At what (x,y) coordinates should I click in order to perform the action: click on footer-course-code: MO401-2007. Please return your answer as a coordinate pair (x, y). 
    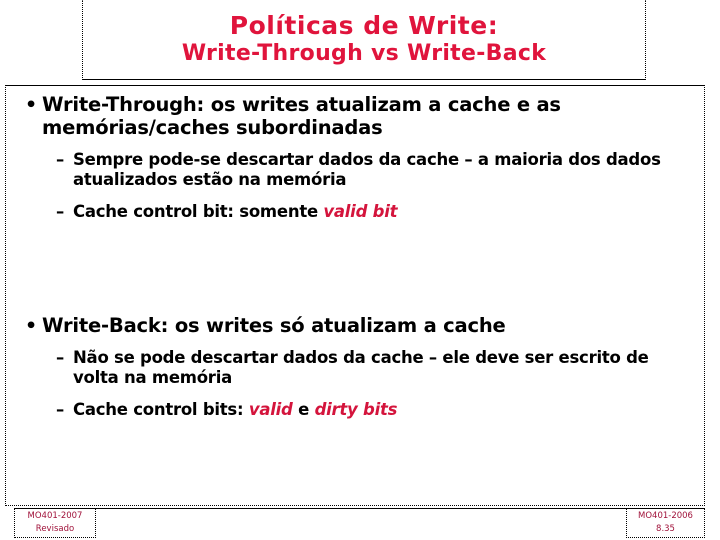
    Looking at the image, I should click on (55, 516).